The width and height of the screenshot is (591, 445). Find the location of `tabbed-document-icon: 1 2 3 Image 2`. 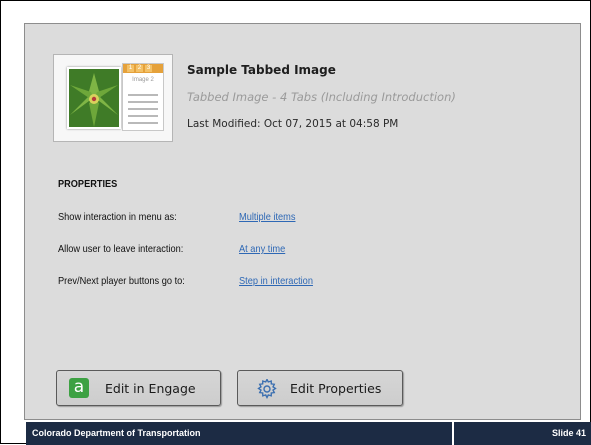

tabbed-document-icon: 1 2 3 Image 2 is located at coordinates (143, 97).